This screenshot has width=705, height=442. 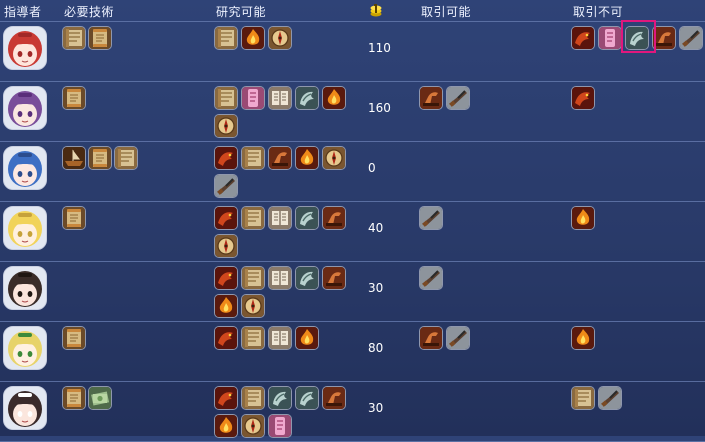 I want to click on blue-haired-girl-portrait, so click(x=25, y=168).